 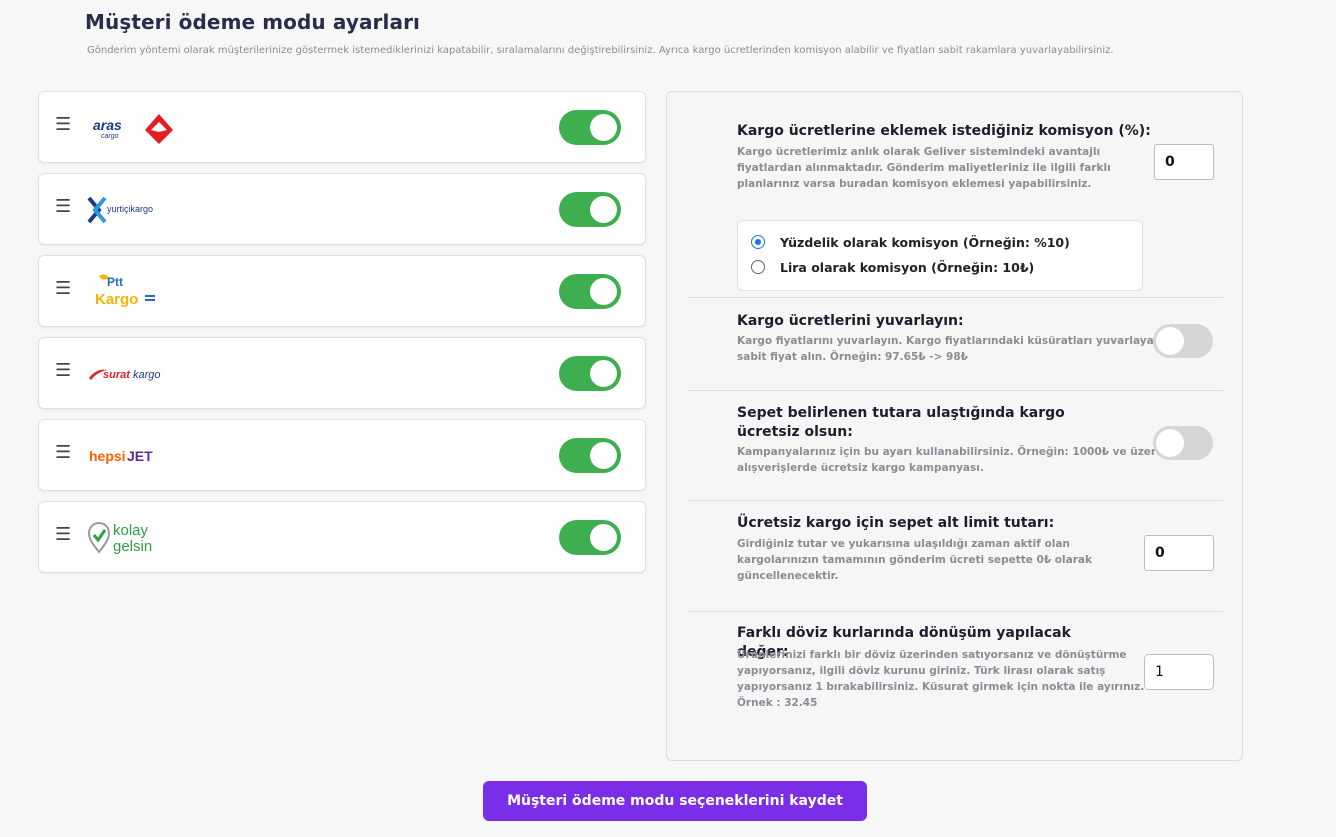 I want to click on commission-input, so click(x=1184, y=162).